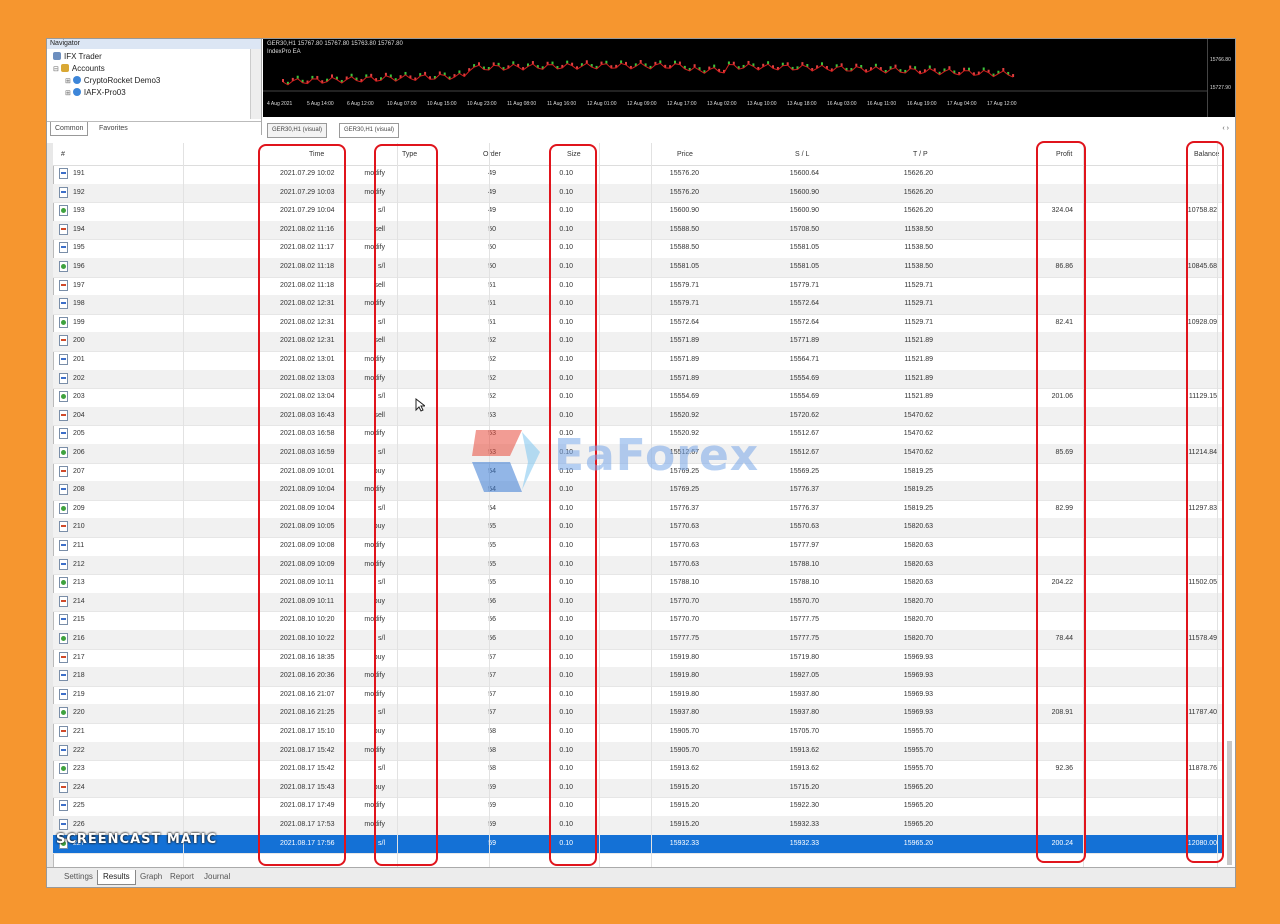  I want to click on date-label: 10 Aug 23:00, so click(482, 104).